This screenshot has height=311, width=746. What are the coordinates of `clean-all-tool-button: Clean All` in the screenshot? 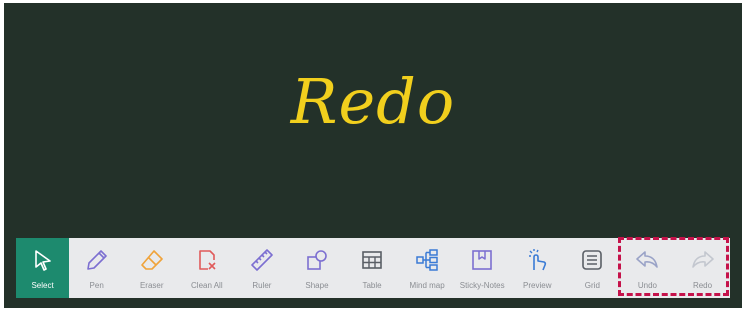 It's located at (206, 268).